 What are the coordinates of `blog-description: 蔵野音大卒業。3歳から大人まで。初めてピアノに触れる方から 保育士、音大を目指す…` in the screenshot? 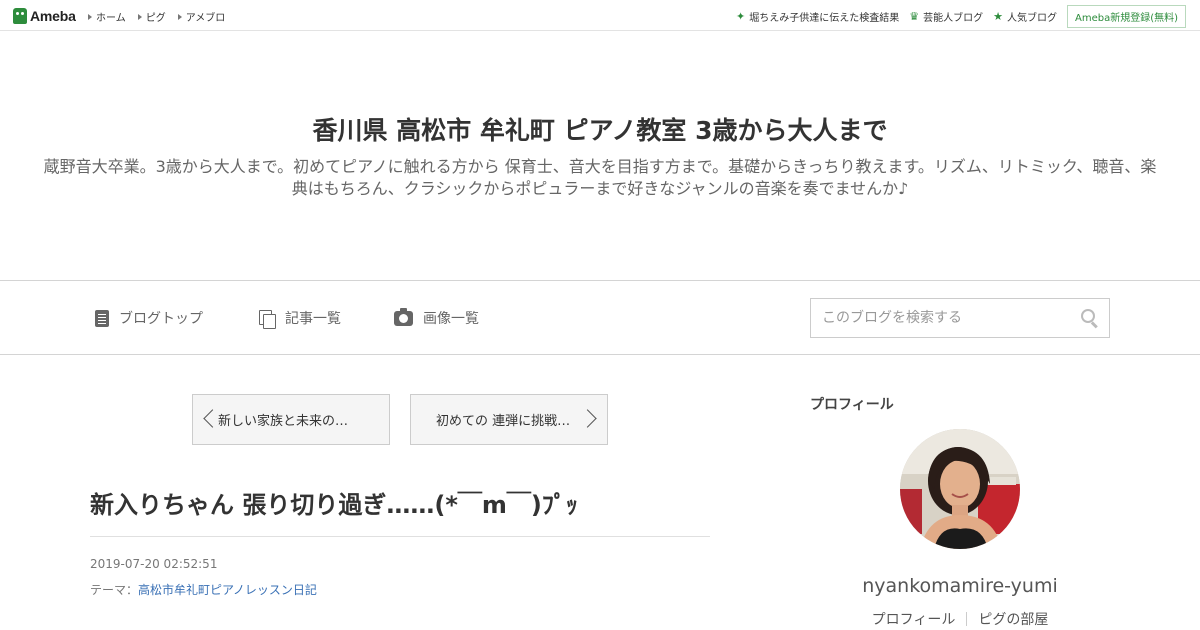 It's located at (600, 177).